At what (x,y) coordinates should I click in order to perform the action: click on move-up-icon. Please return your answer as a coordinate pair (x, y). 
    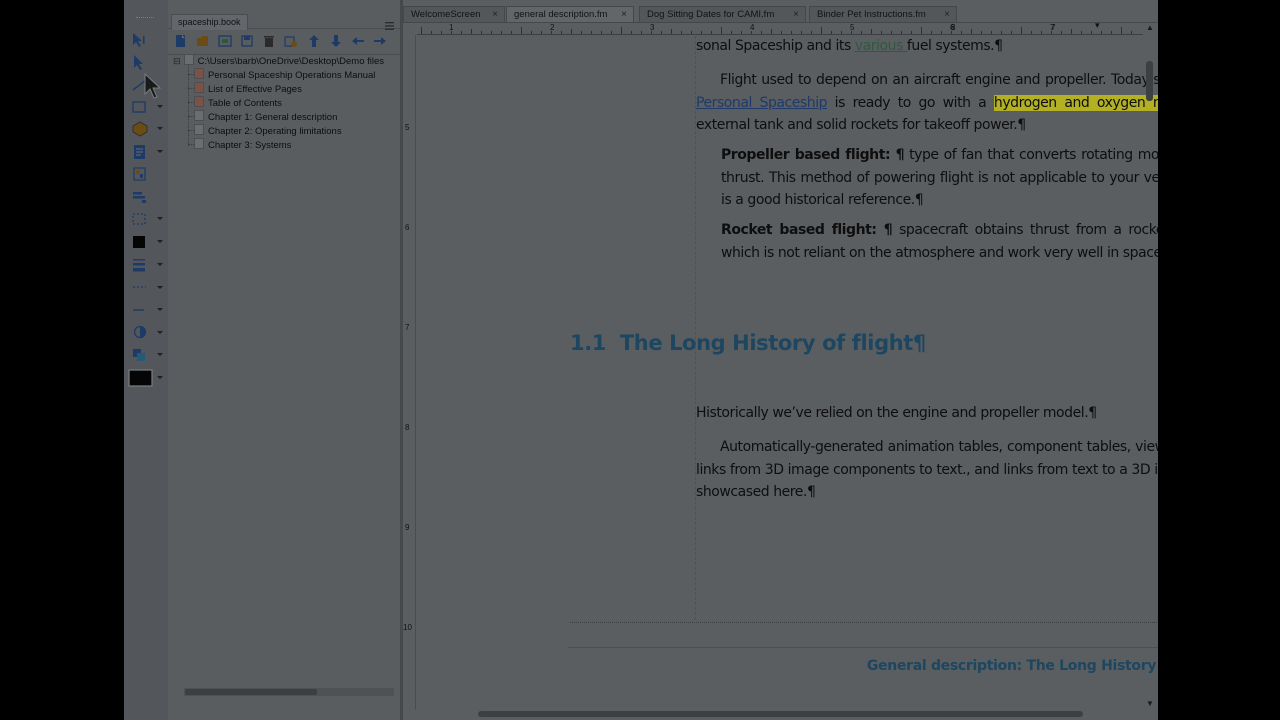
    Looking at the image, I should click on (314, 41).